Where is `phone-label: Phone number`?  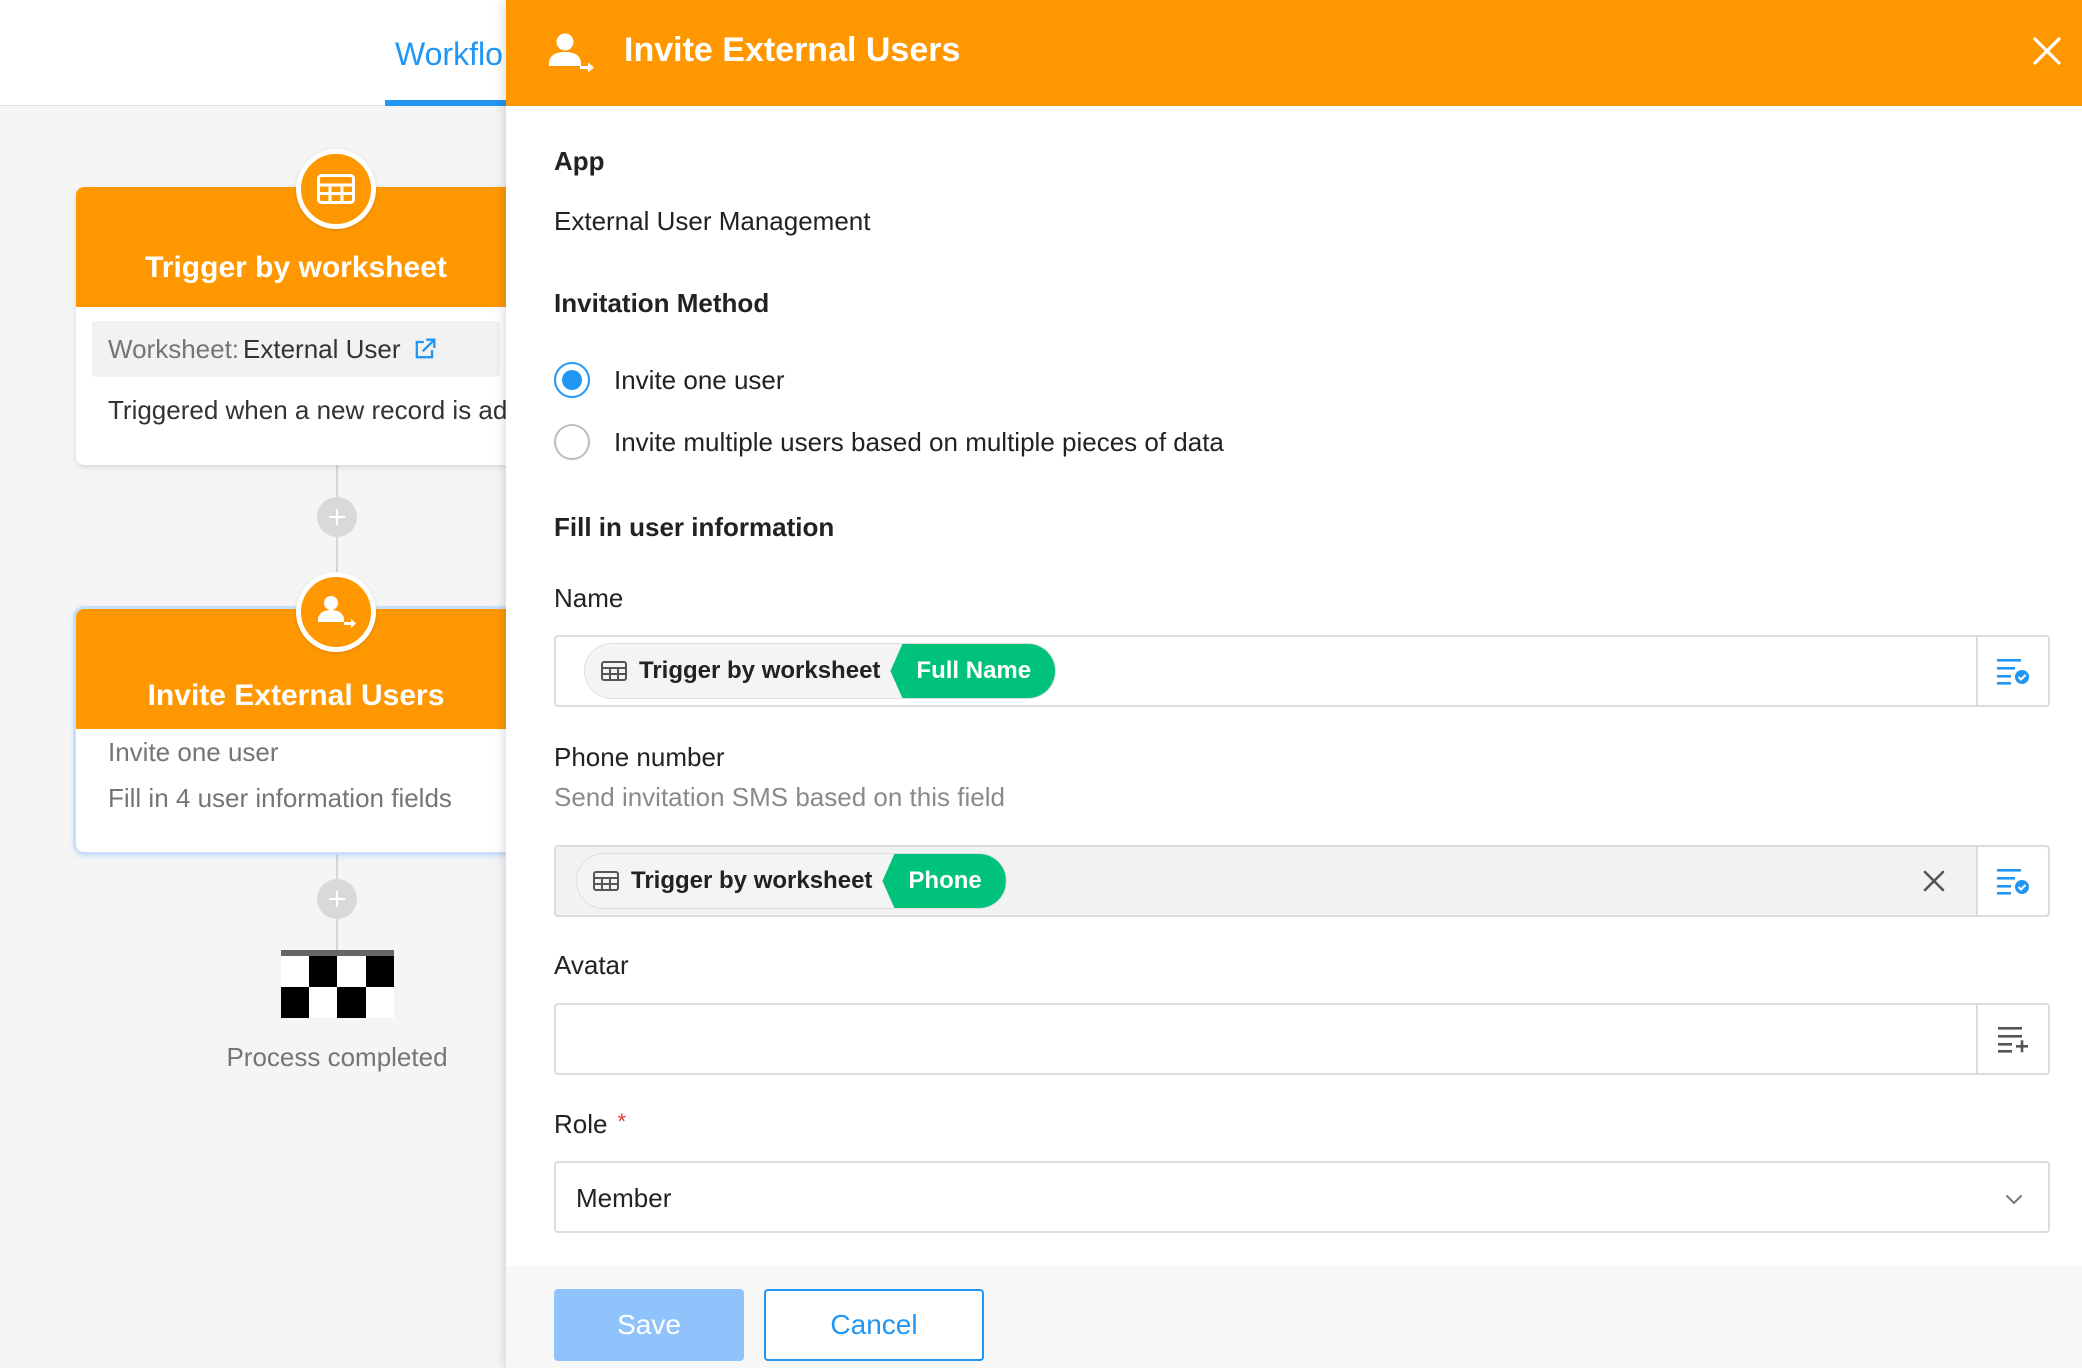 phone-label: Phone number is located at coordinates (639, 757).